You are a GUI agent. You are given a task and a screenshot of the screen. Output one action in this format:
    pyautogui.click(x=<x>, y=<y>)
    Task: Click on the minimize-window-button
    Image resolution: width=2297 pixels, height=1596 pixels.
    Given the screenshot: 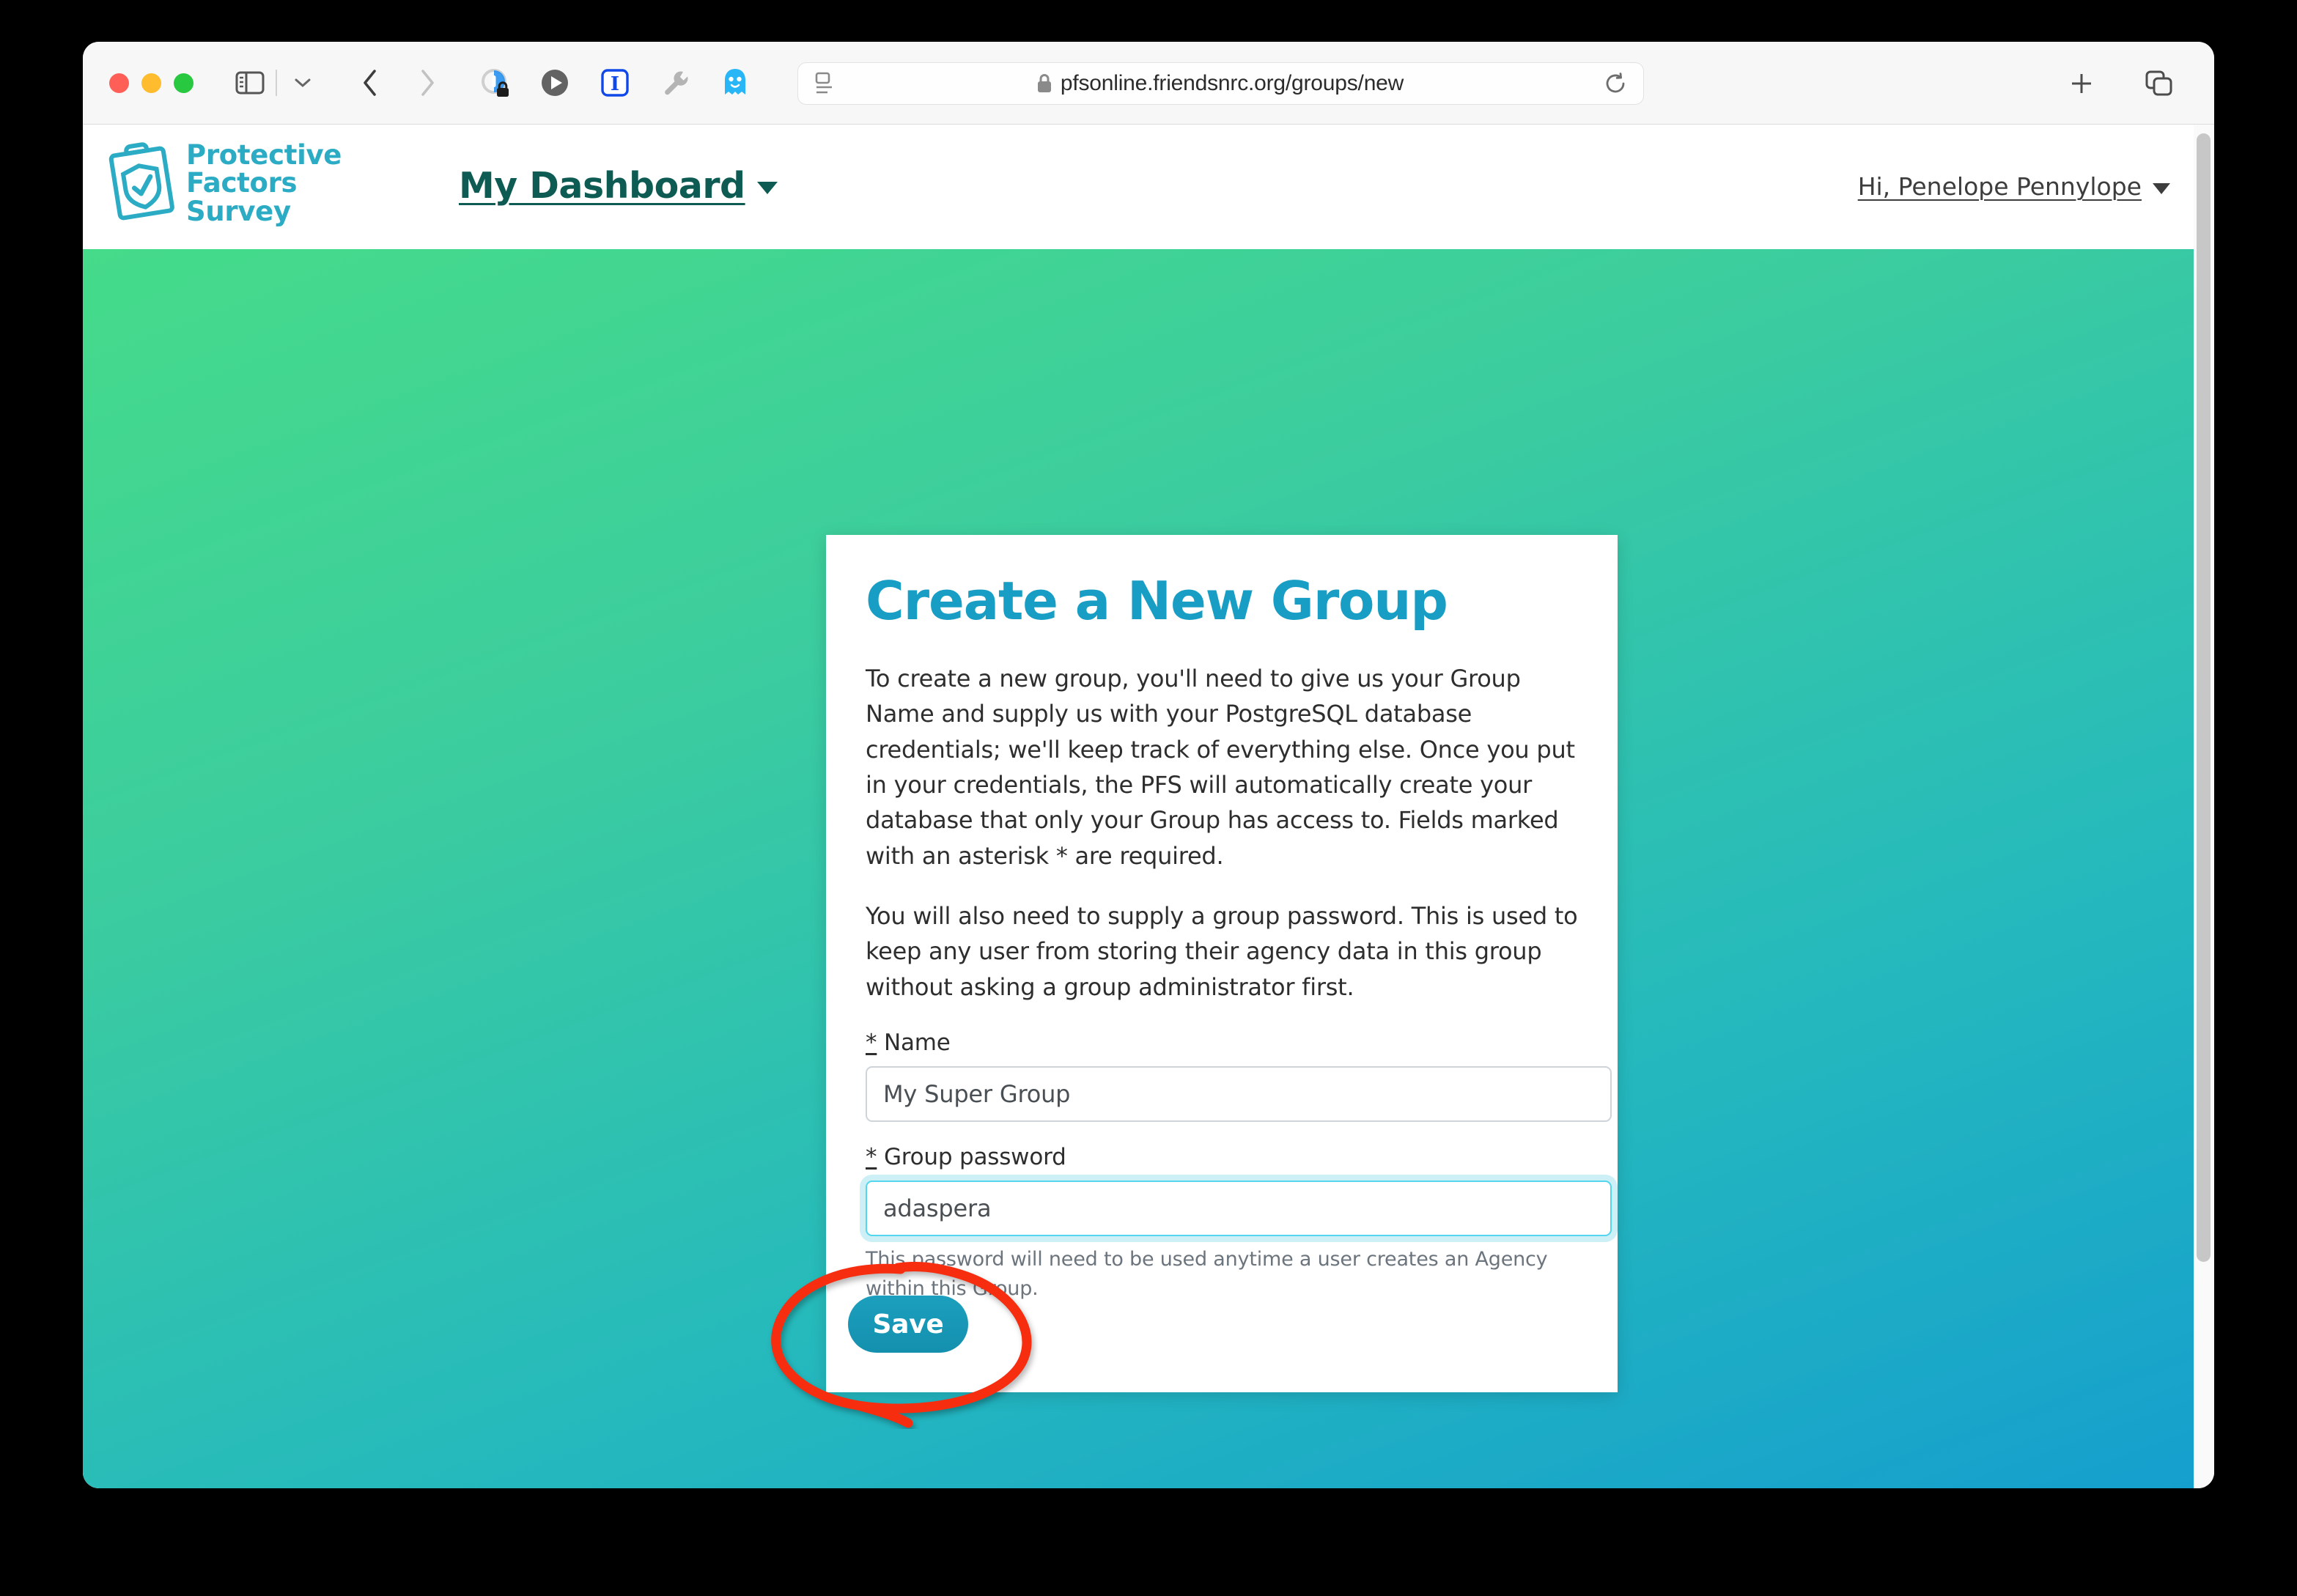 What is the action you would take?
    pyautogui.click(x=151, y=83)
    